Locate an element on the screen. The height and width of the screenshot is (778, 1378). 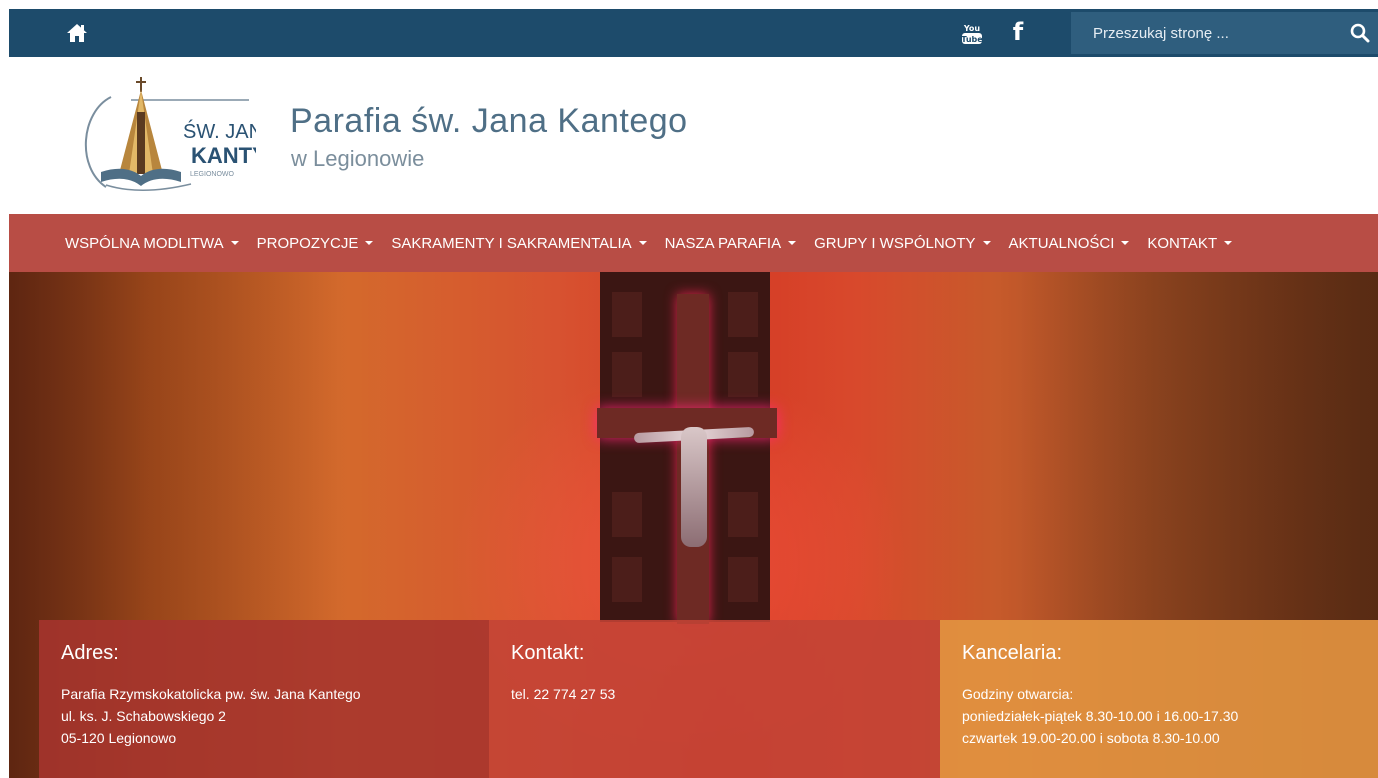
nav-item-grupy: GRUPY I WSPÓLNOTY is located at coordinates (902, 243).